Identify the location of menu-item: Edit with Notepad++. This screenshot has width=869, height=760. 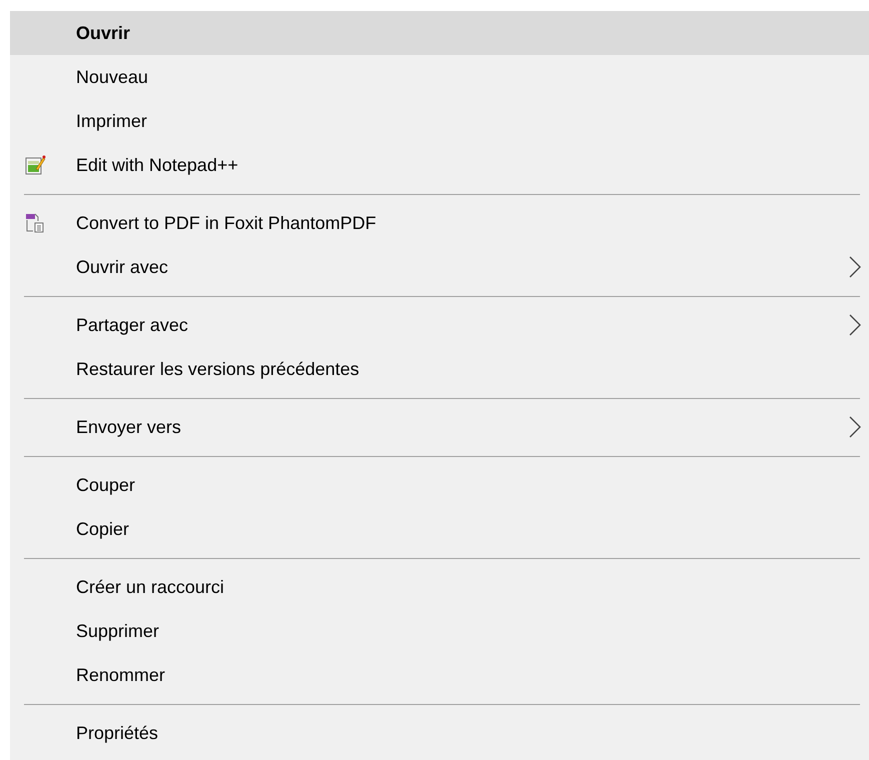
(439, 165).